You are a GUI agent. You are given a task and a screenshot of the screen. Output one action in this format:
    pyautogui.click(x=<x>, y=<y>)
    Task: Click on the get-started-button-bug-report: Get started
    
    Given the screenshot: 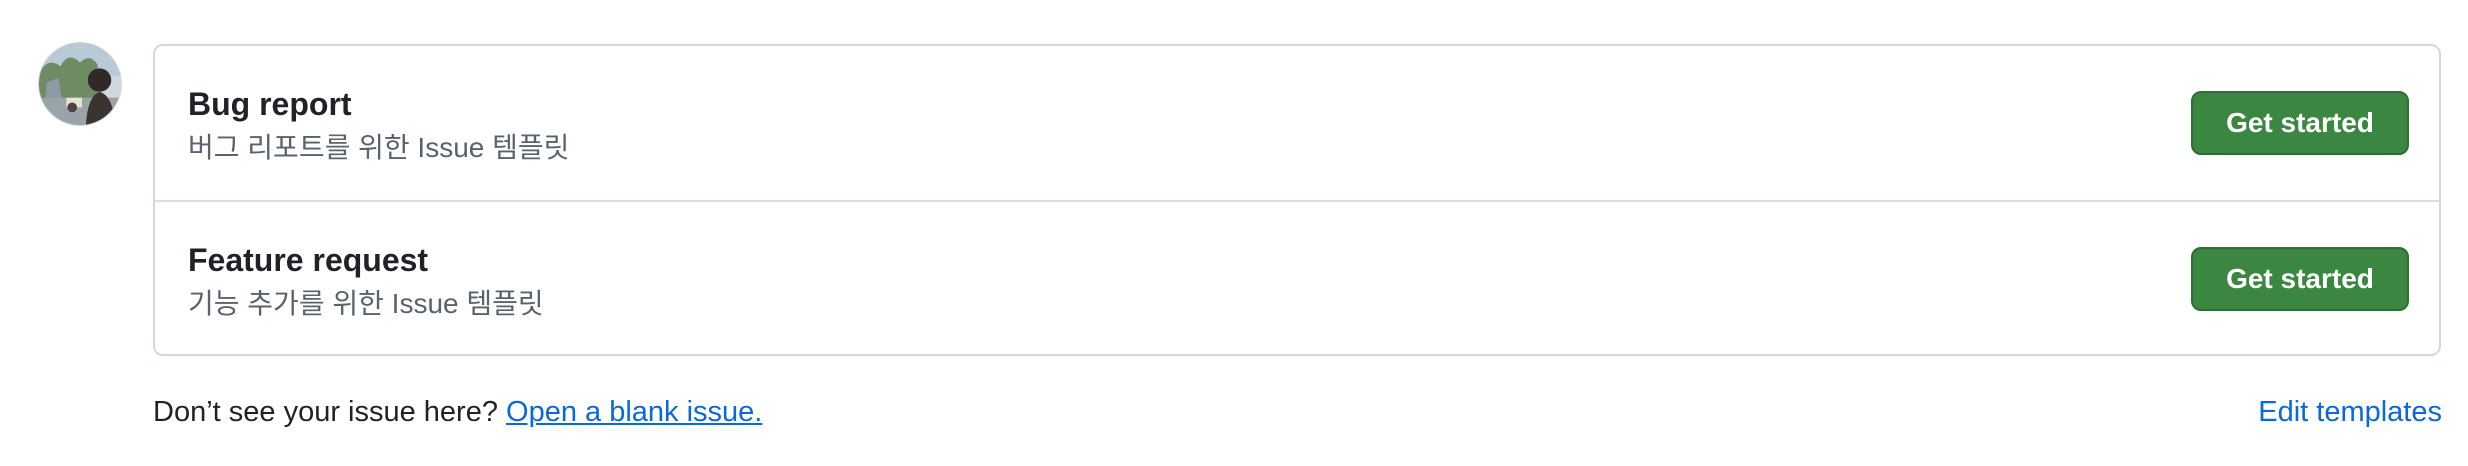 What is the action you would take?
    pyautogui.click(x=2300, y=123)
    